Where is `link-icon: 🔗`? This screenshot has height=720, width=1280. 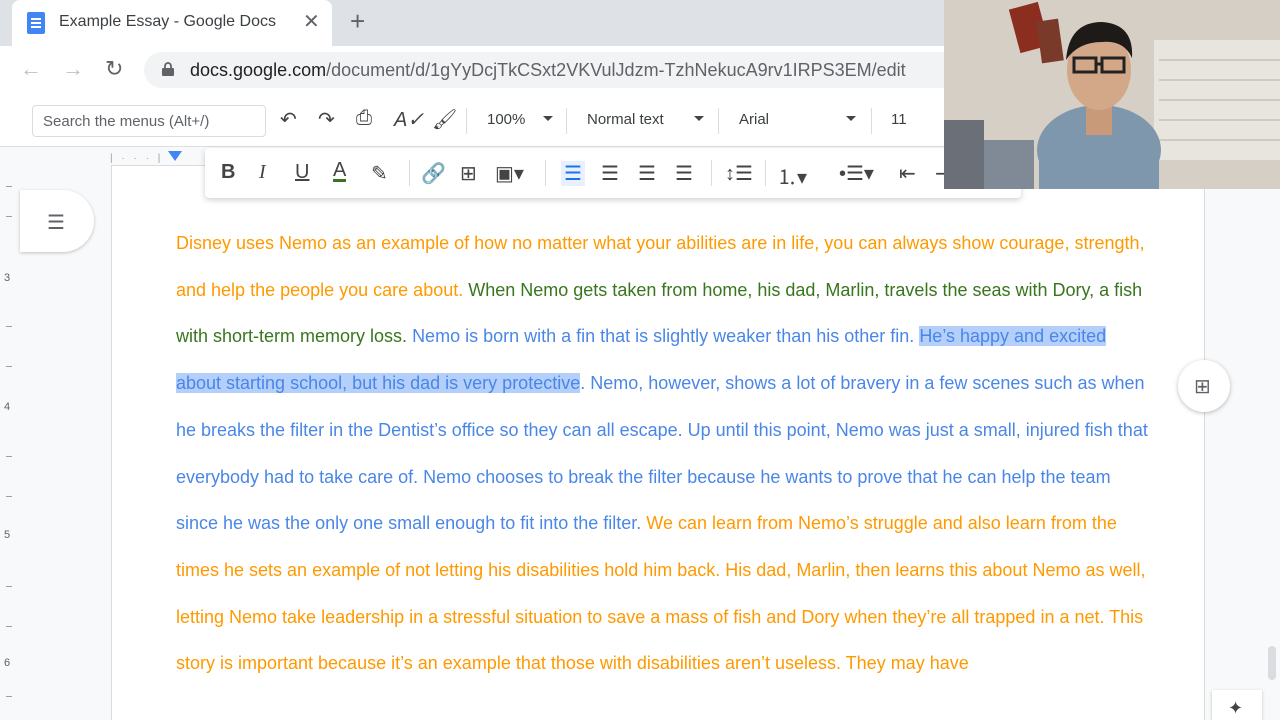
link-icon: 🔗 is located at coordinates (433, 173).